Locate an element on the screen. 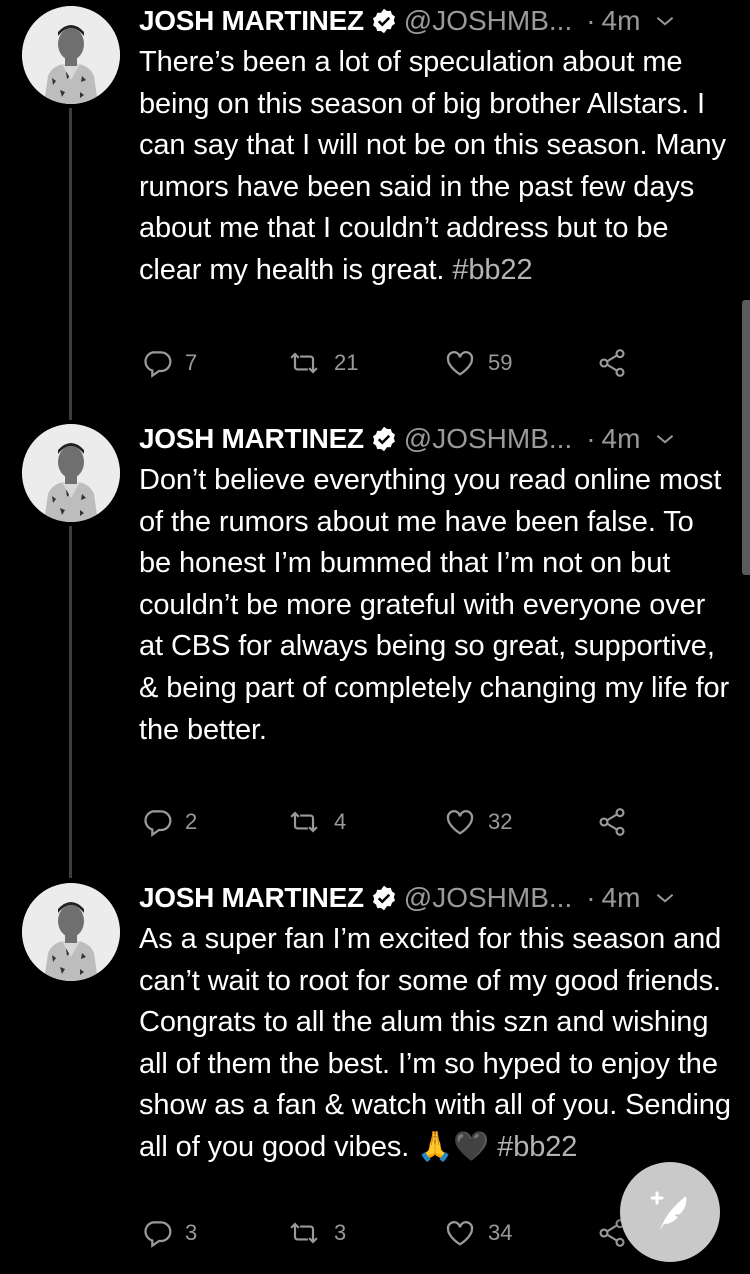 The width and height of the screenshot is (750, 1274). retweet-button: 4 is located at coordinates (316, 822).